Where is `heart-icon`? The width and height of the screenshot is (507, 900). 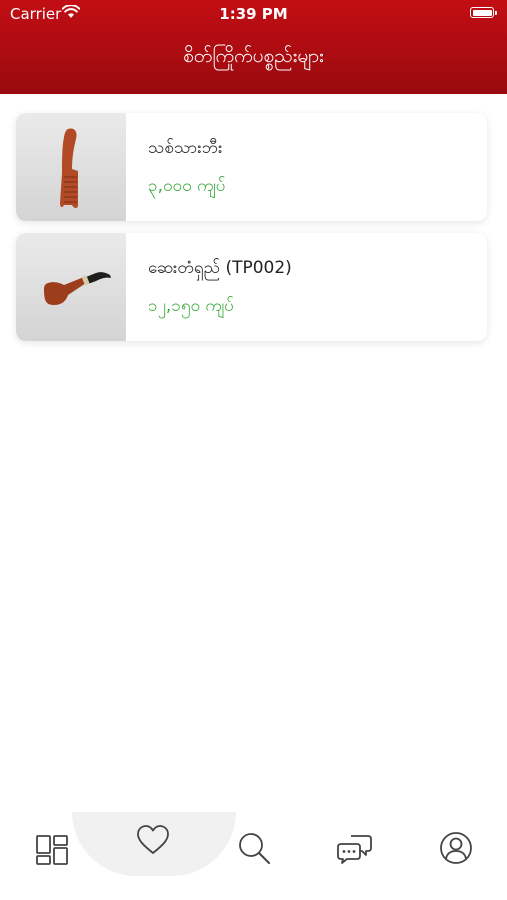 heart-icon is located at coordinates (153, 839).